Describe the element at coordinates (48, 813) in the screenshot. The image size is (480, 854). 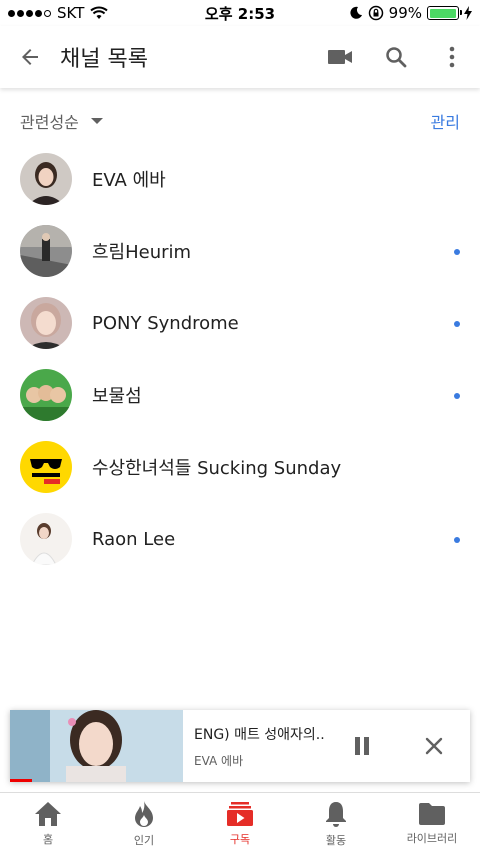
I see `home-icon` at that location.